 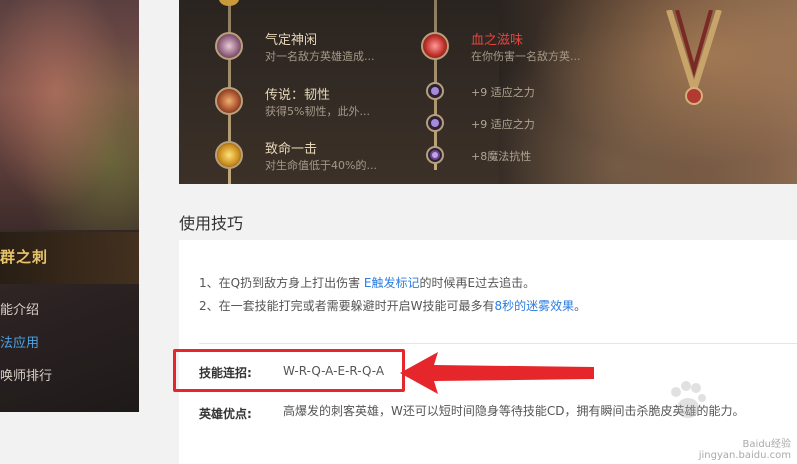 I want to click on tip-2-highlight: 8秒的迷雾效果, so click(x=535, y=306).